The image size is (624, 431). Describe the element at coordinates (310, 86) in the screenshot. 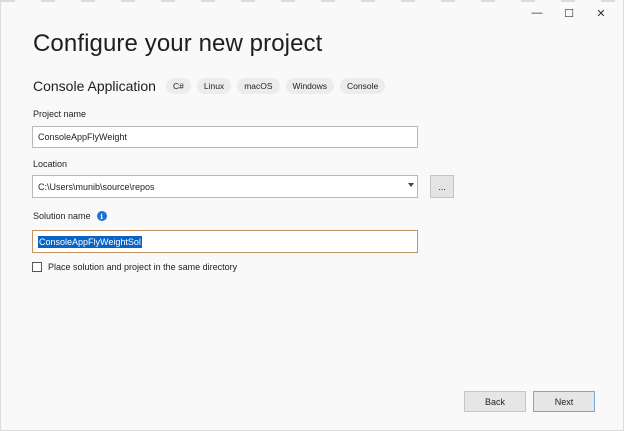

I see `tag-windows: Windows` at that location.